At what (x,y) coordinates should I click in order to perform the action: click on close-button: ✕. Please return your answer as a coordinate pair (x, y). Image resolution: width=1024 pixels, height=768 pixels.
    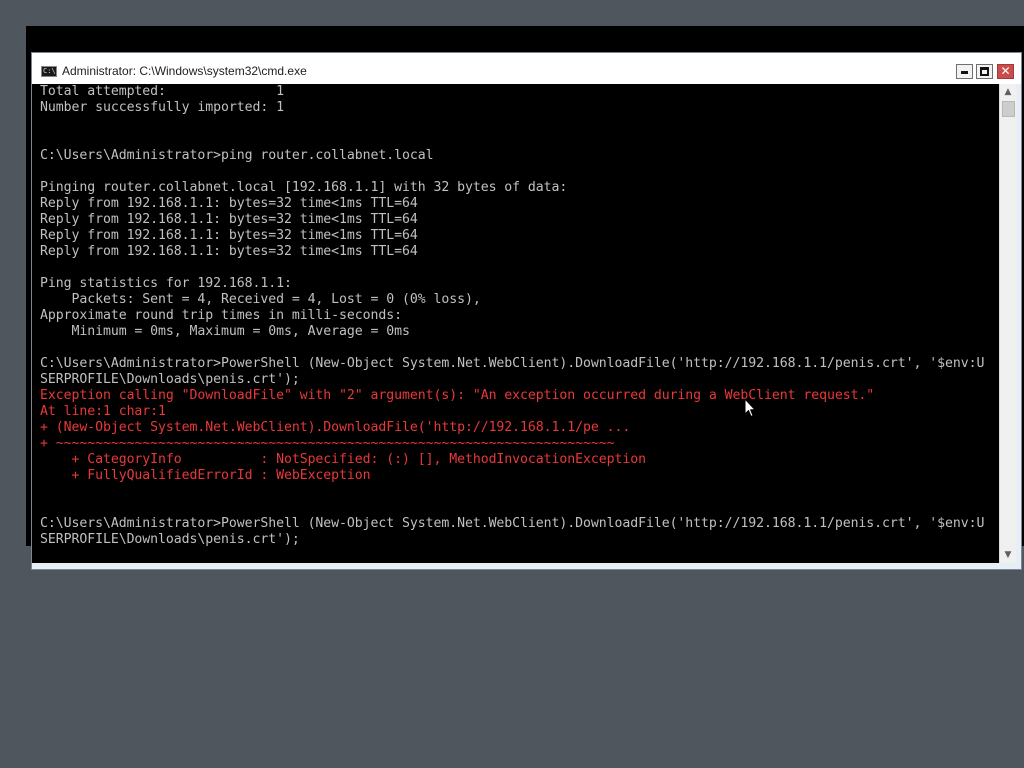
    Looking at the image, I should click on (1005, 71).